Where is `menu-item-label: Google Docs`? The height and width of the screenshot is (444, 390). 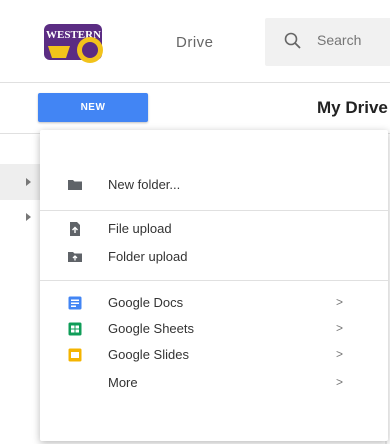
menu-item-label: Google Docs is located at coordinates (146, 302).